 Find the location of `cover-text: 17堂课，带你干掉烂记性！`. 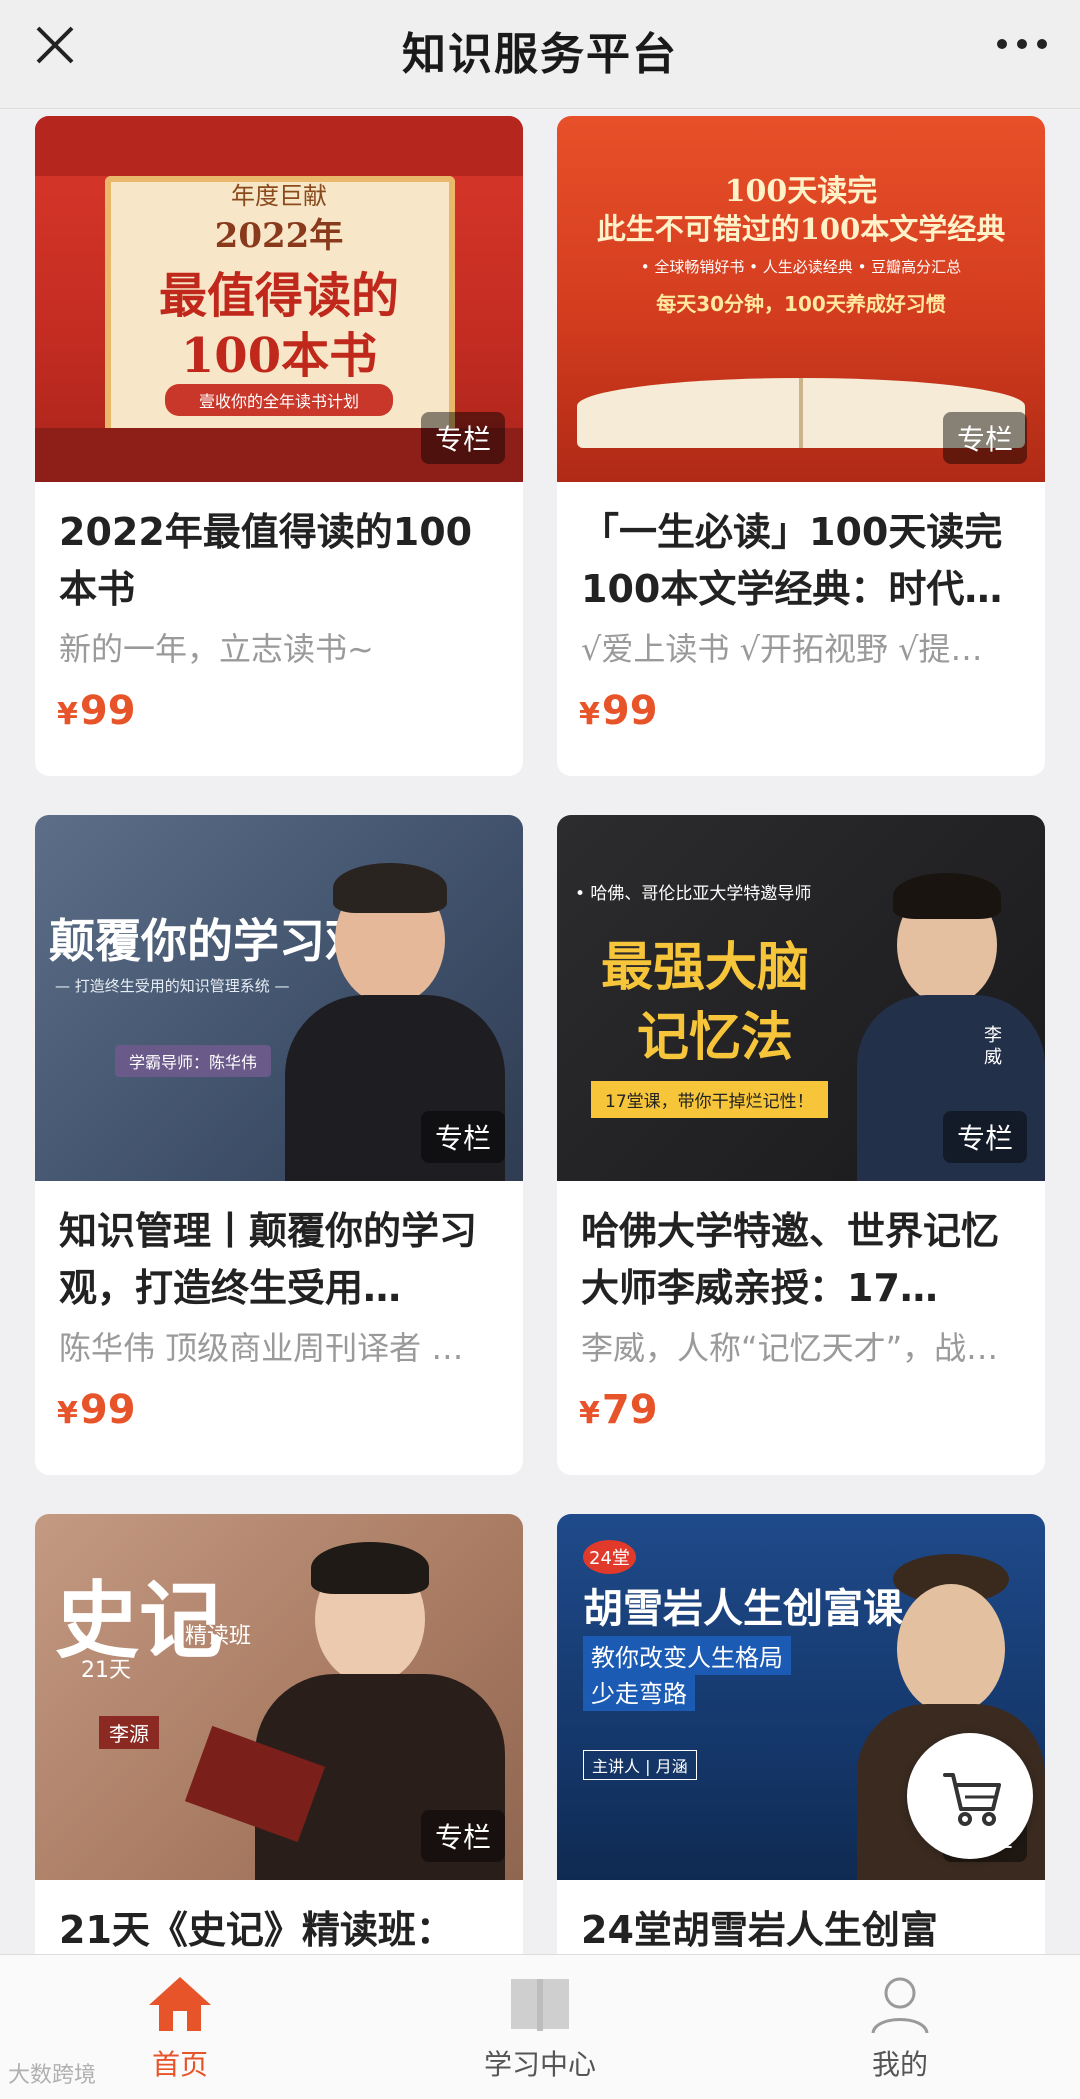

cover-text: 17堂课，带你干掉烂记性！ is located at coordinates (709, 1099).